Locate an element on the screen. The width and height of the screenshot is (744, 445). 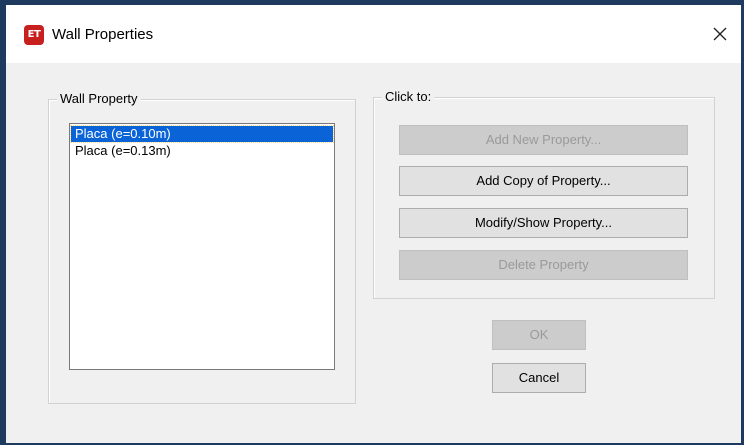
list-item-placa-010: Placa (e=0.10m) is located at coordinates (202, 134).